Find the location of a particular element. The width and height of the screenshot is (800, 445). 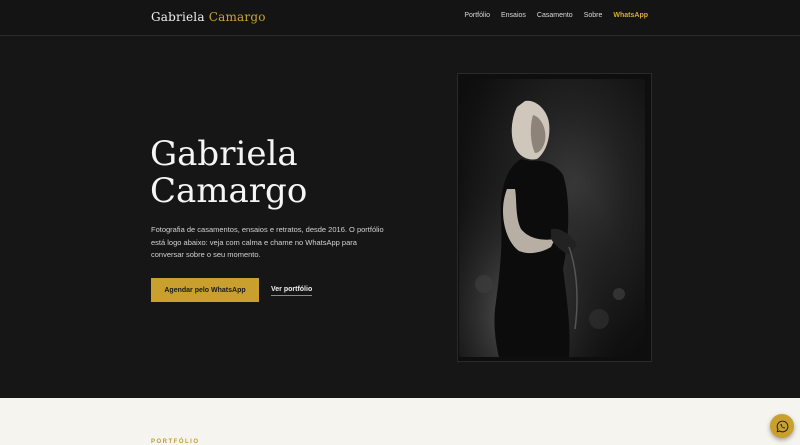

portrait-image is located at coordinates (552, 218).